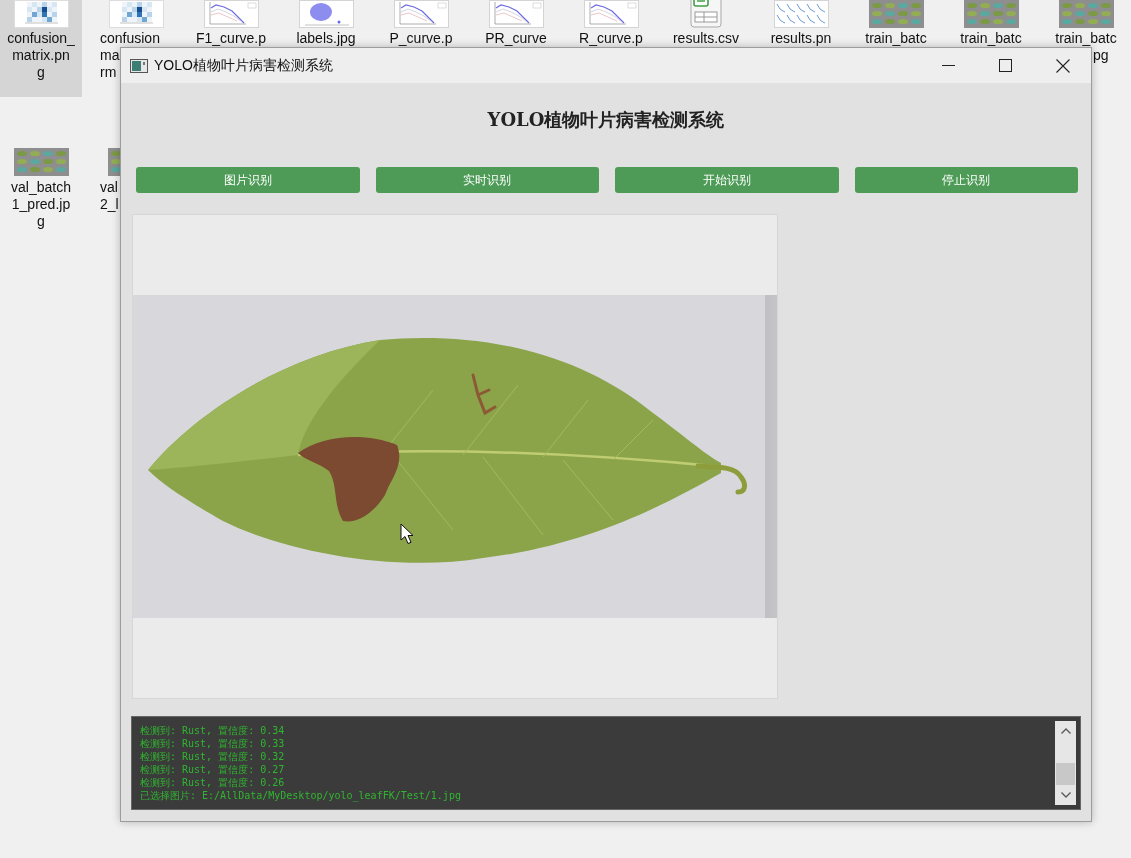 The height and width of the screenshot is (858, 1131). I want to click on file-name: rm, so click(108, 72).